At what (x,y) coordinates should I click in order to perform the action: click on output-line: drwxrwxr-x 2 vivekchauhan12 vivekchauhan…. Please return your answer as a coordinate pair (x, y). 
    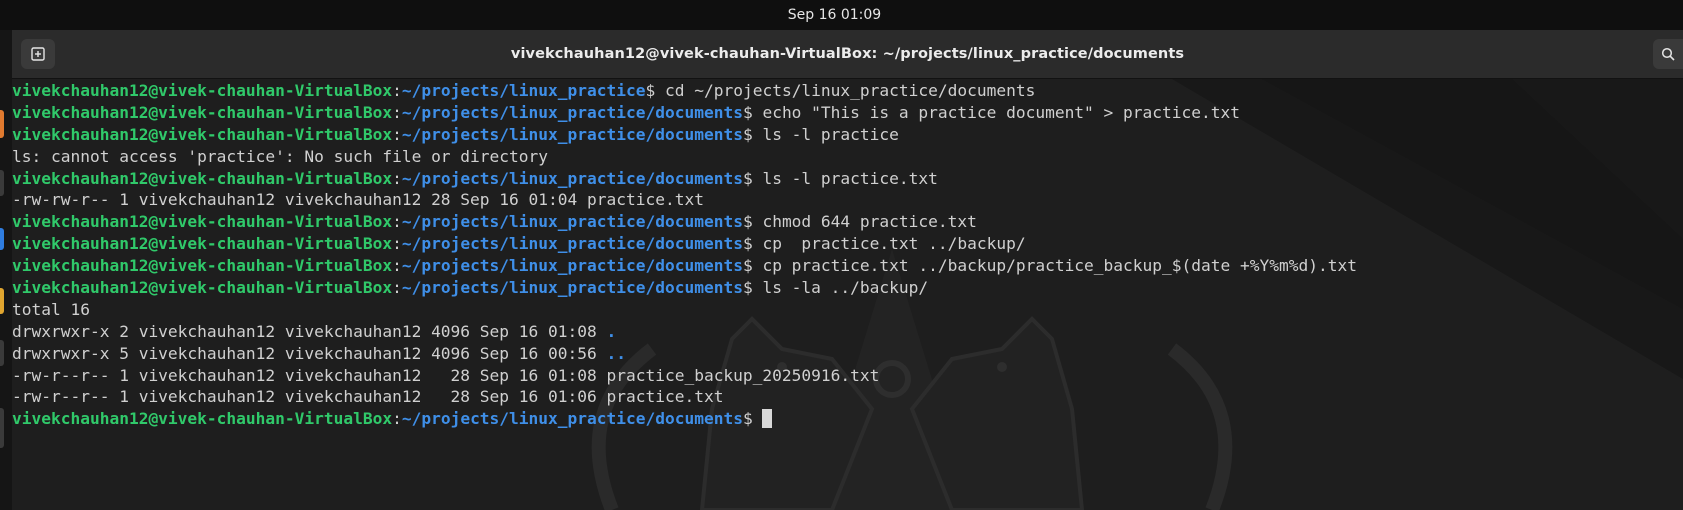
    Looking at the image, I should click on (847, 332).